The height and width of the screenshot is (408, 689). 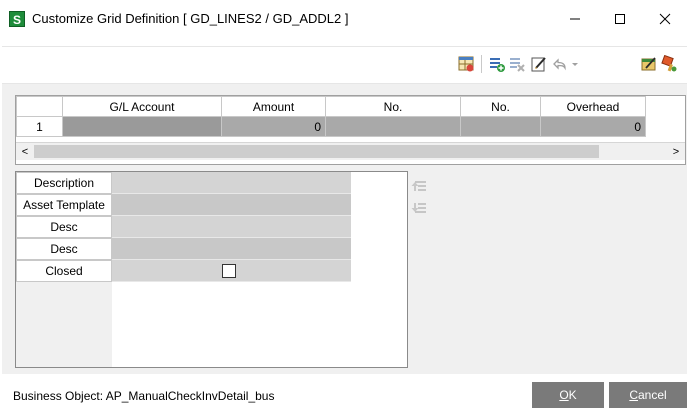 I want to click on property-value-closed, so click(x=231, y=271).